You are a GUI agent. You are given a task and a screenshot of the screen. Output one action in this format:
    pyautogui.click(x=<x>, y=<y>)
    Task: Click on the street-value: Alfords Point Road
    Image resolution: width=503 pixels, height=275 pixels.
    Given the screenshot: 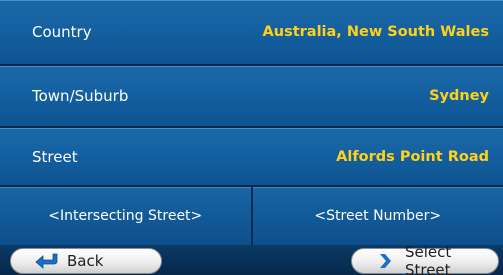 What is the action you would take?
    pyautogui.click(x=412, y=156)
    